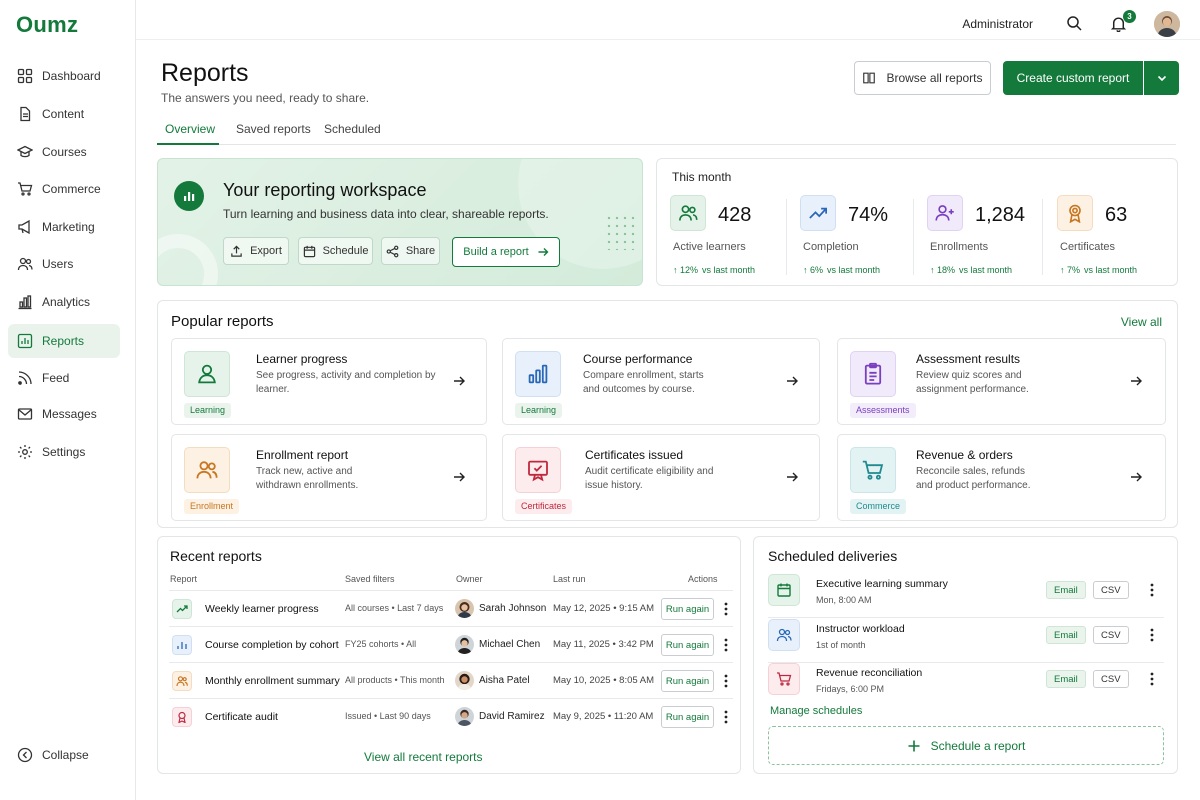  Describe the element at coordinates (1141, 322) in the screenshot. I see `view-all-link: View all` at that location.